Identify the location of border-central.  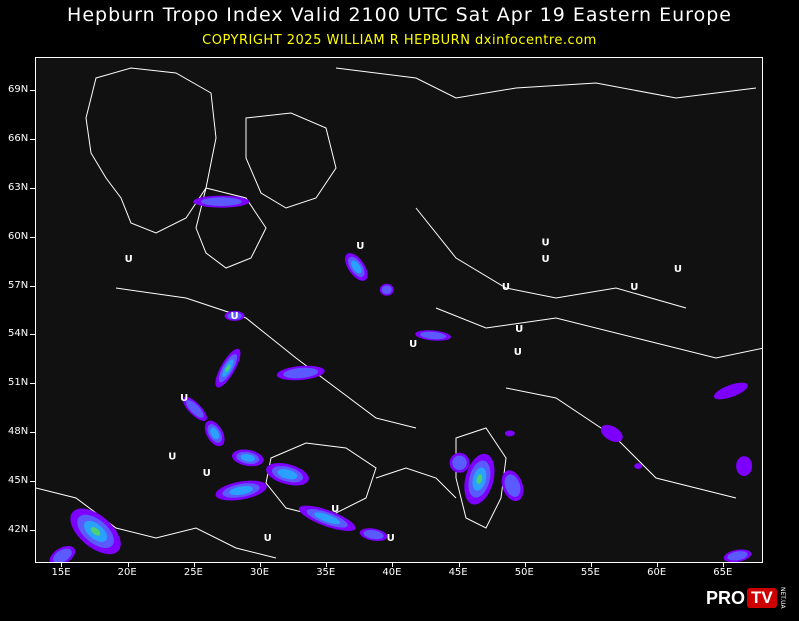
(266, 358).